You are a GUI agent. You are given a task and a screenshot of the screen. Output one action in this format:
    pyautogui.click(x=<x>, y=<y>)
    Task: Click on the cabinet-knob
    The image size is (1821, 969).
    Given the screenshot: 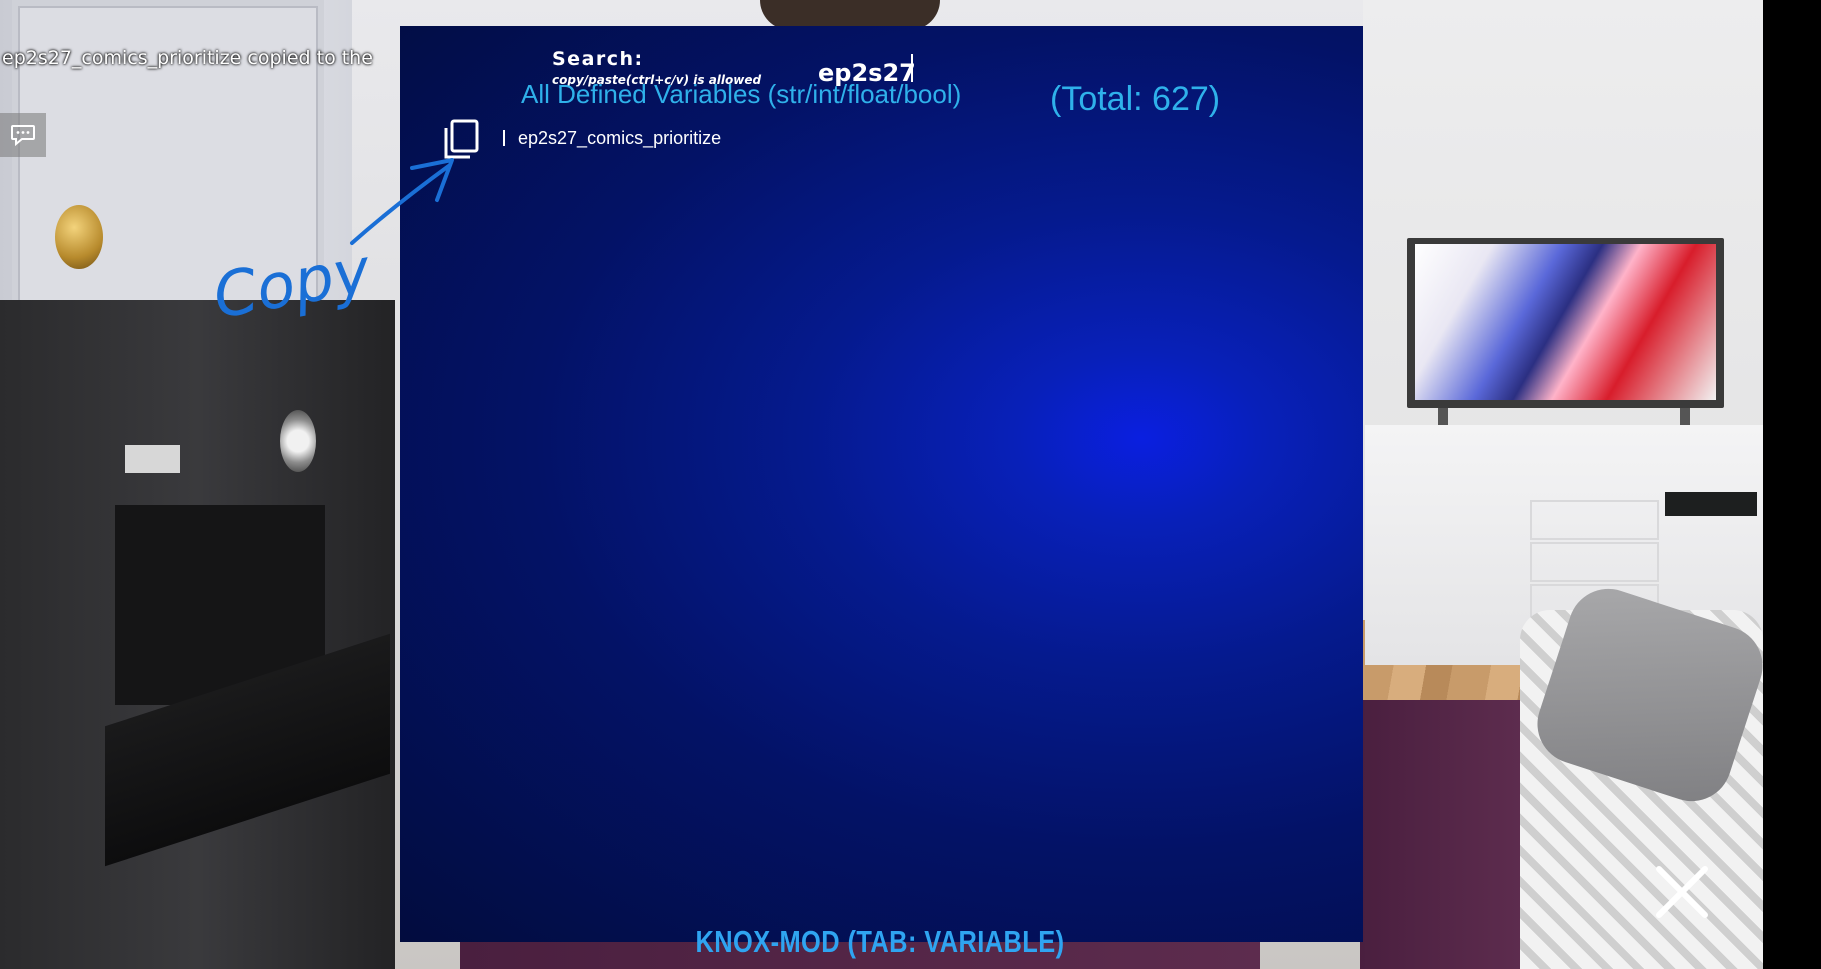 What is the action you would take?
    pyautogui.click(x=79, y=237)
    